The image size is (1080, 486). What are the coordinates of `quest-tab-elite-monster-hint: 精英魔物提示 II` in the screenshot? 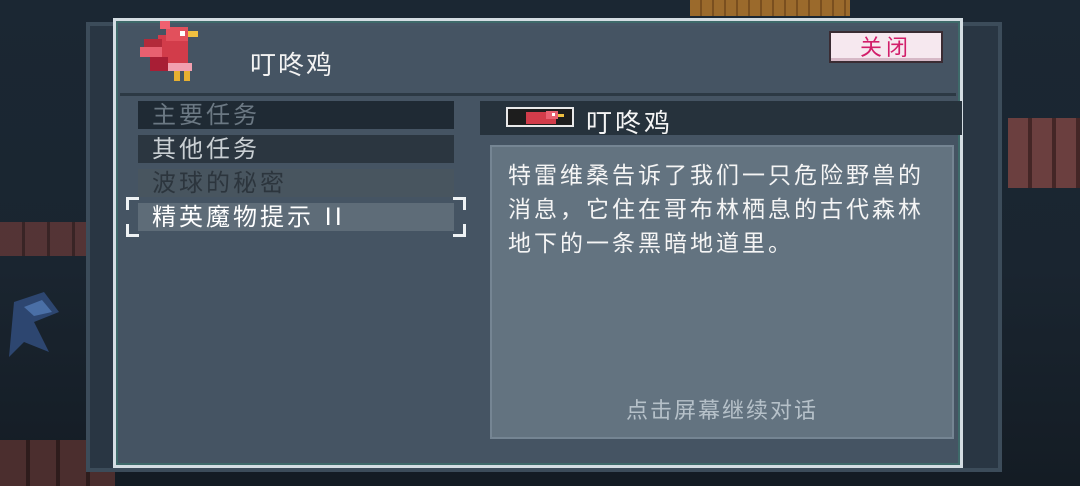 It's located at (296, 217).